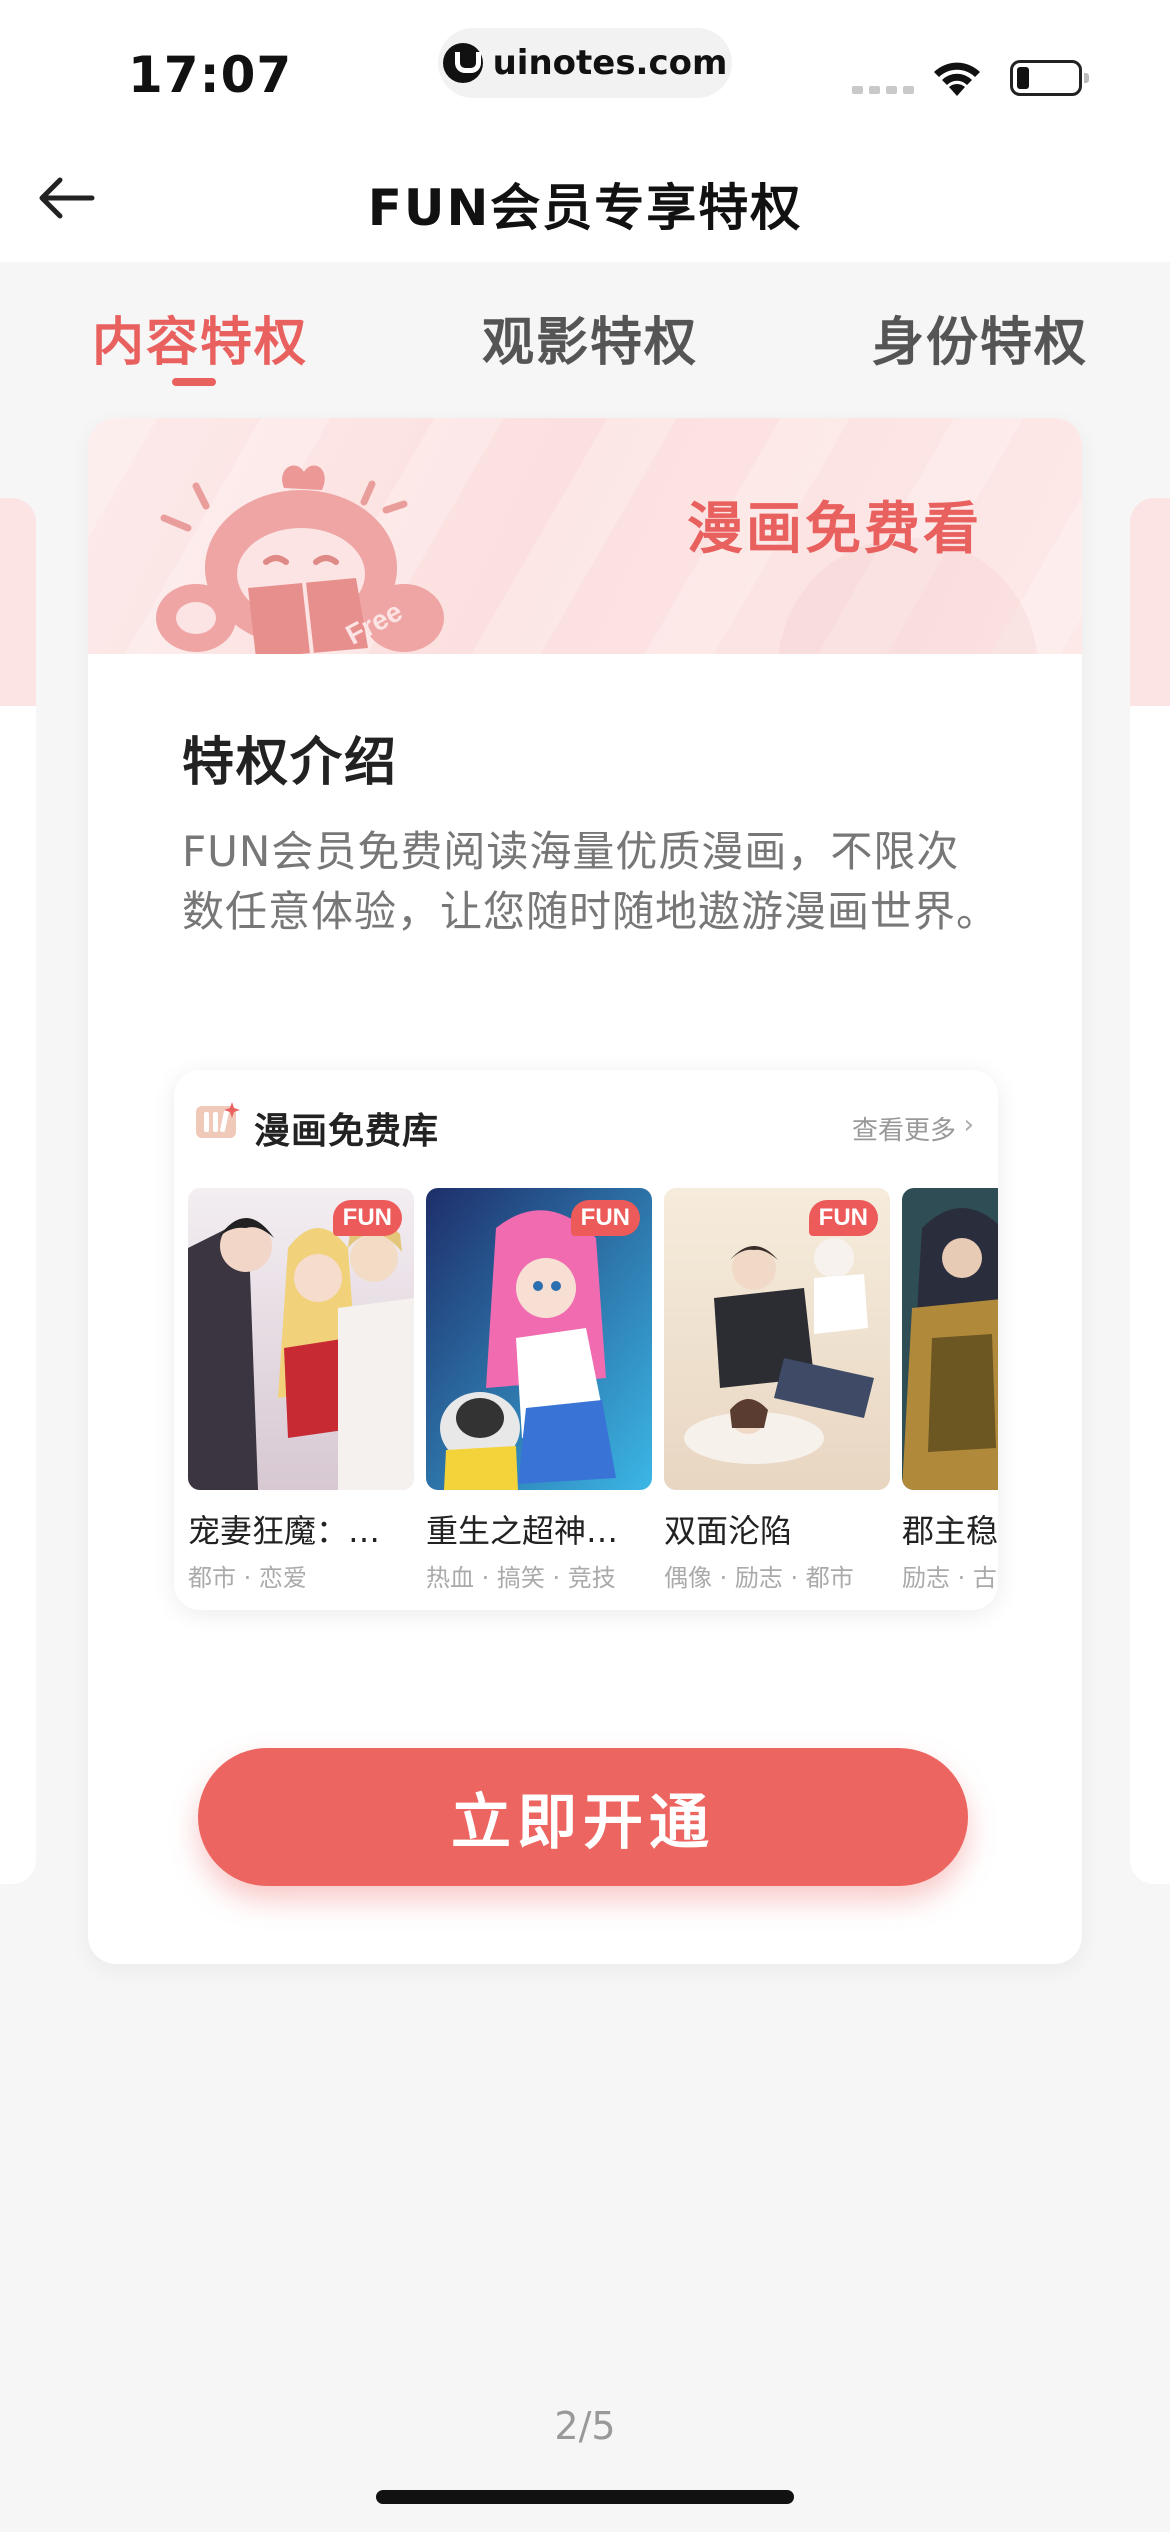 This screenshot has width=1170, height=2532. I want to click on view-more-link: 查看更多, so click(904, 1128).